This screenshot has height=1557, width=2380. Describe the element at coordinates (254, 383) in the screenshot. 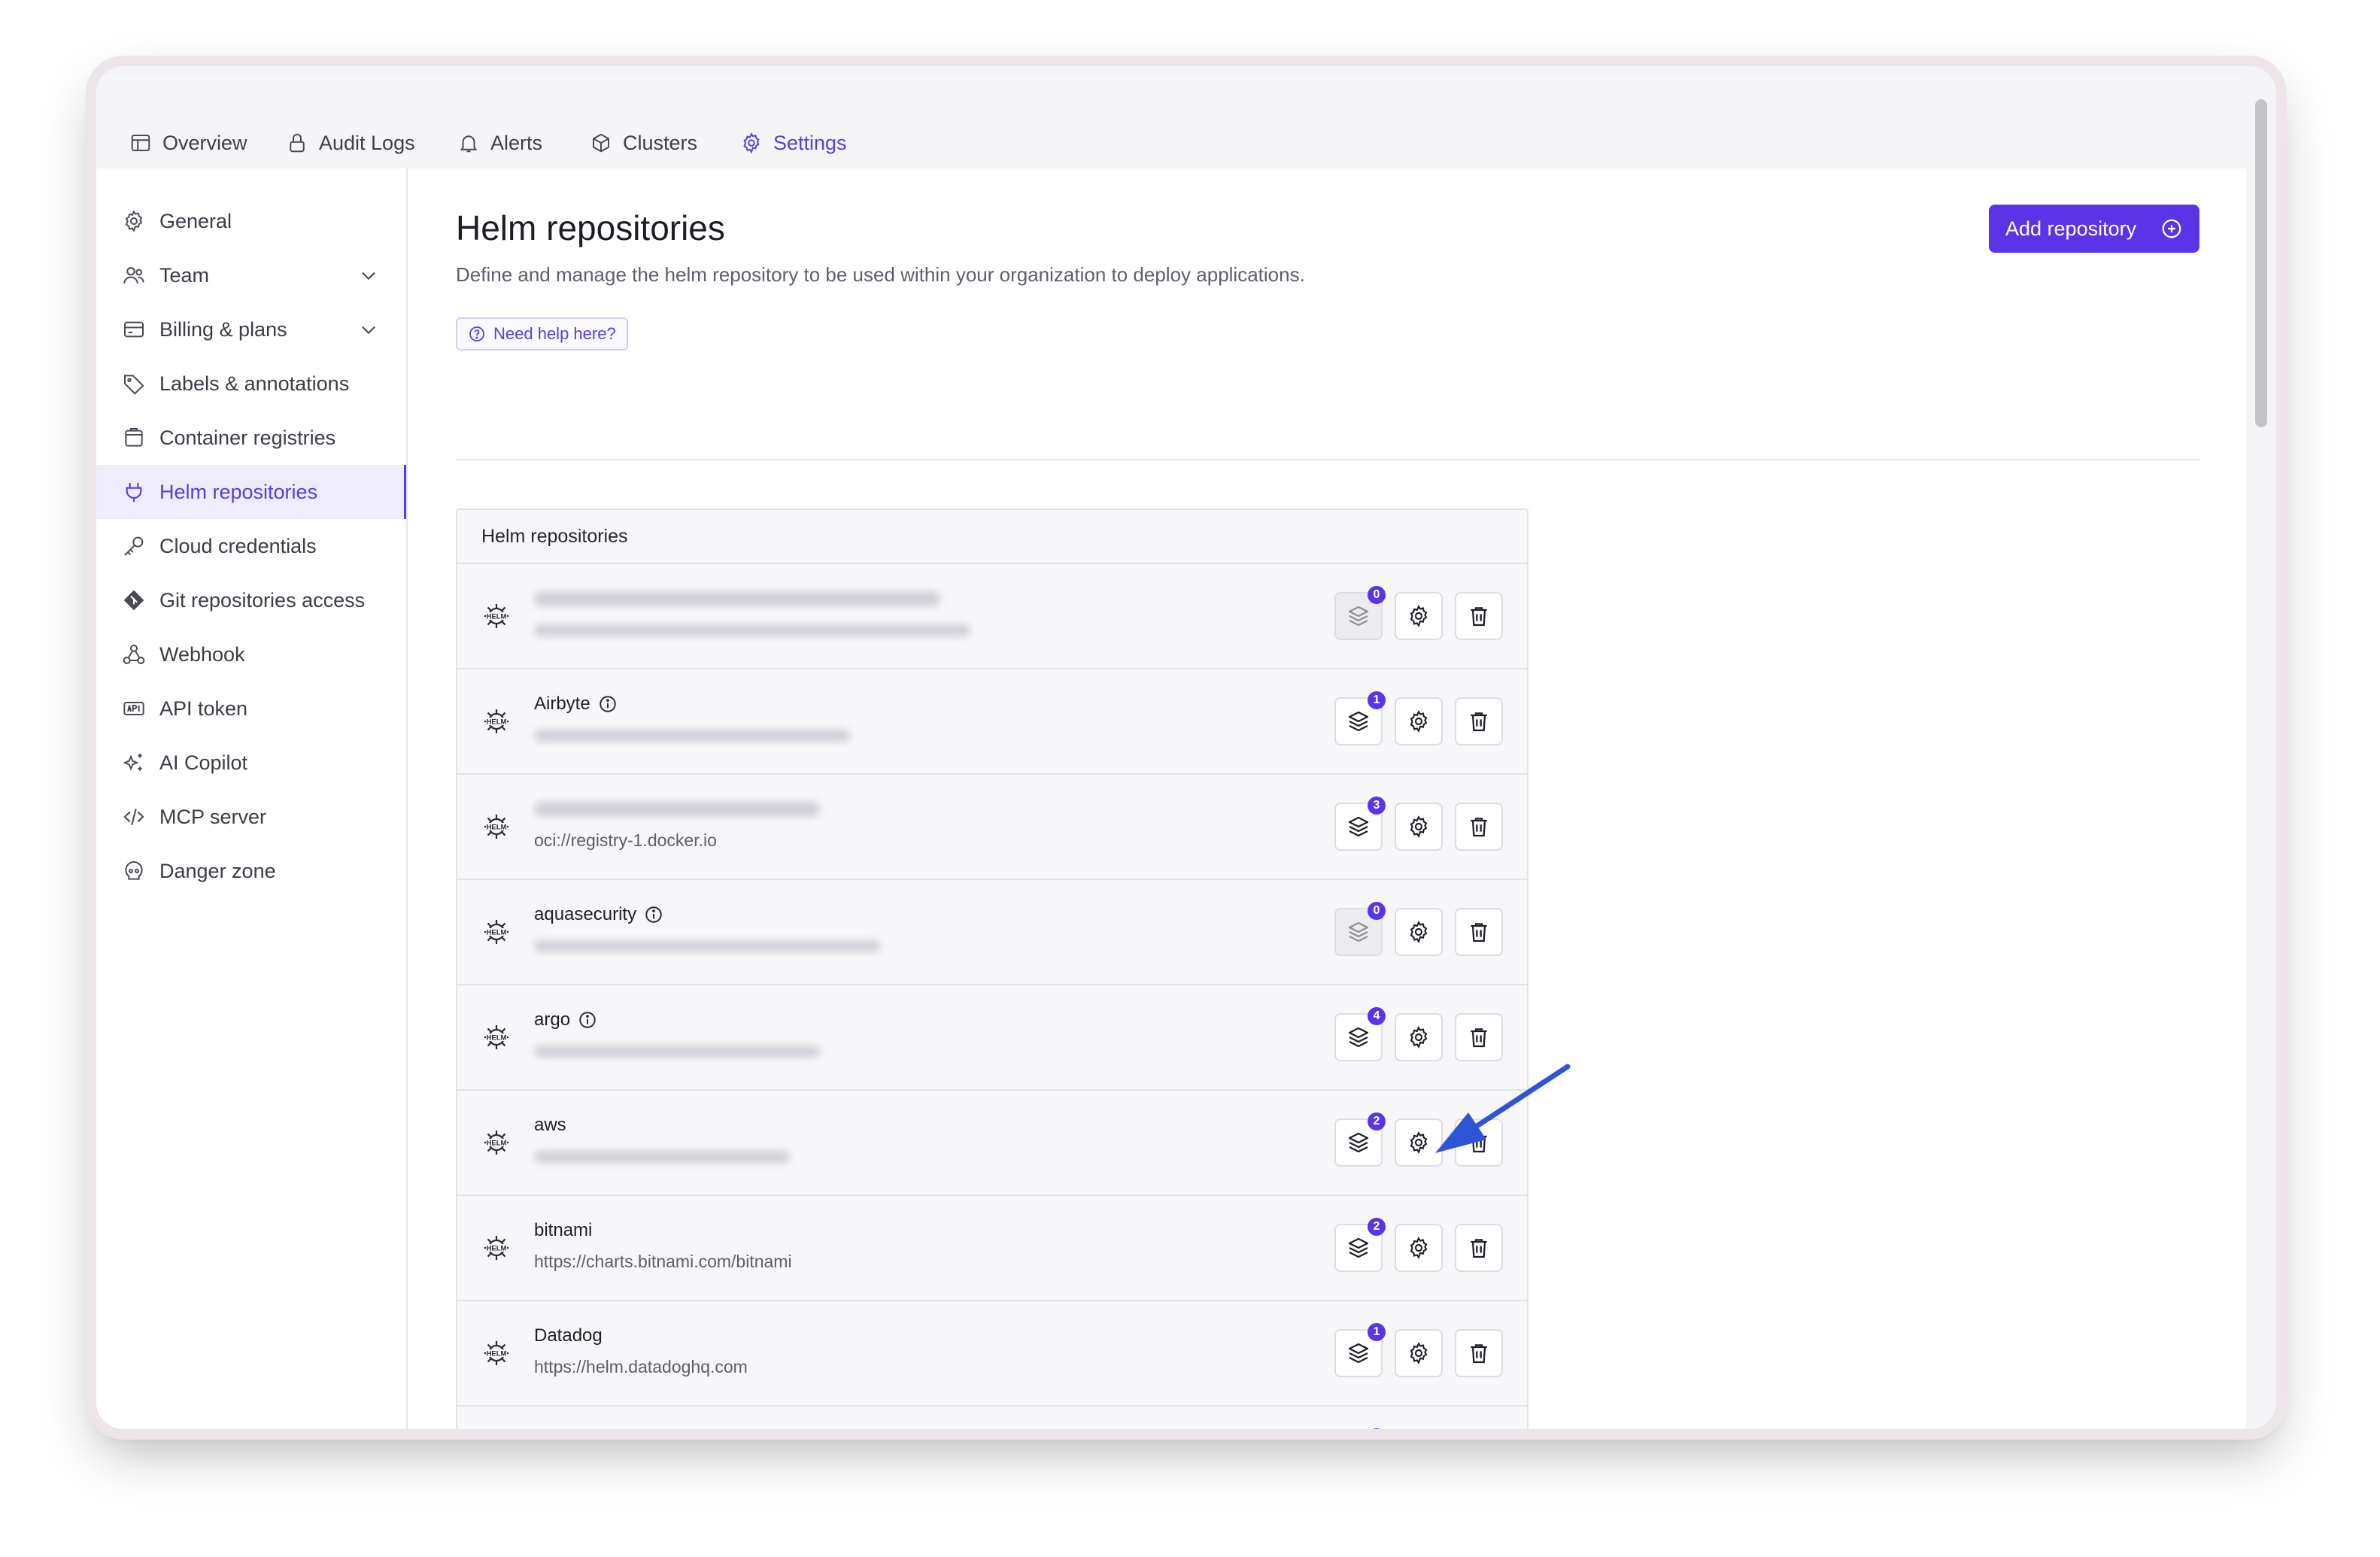

I see `sidebar-item-label: Labels & annotations` at that location.